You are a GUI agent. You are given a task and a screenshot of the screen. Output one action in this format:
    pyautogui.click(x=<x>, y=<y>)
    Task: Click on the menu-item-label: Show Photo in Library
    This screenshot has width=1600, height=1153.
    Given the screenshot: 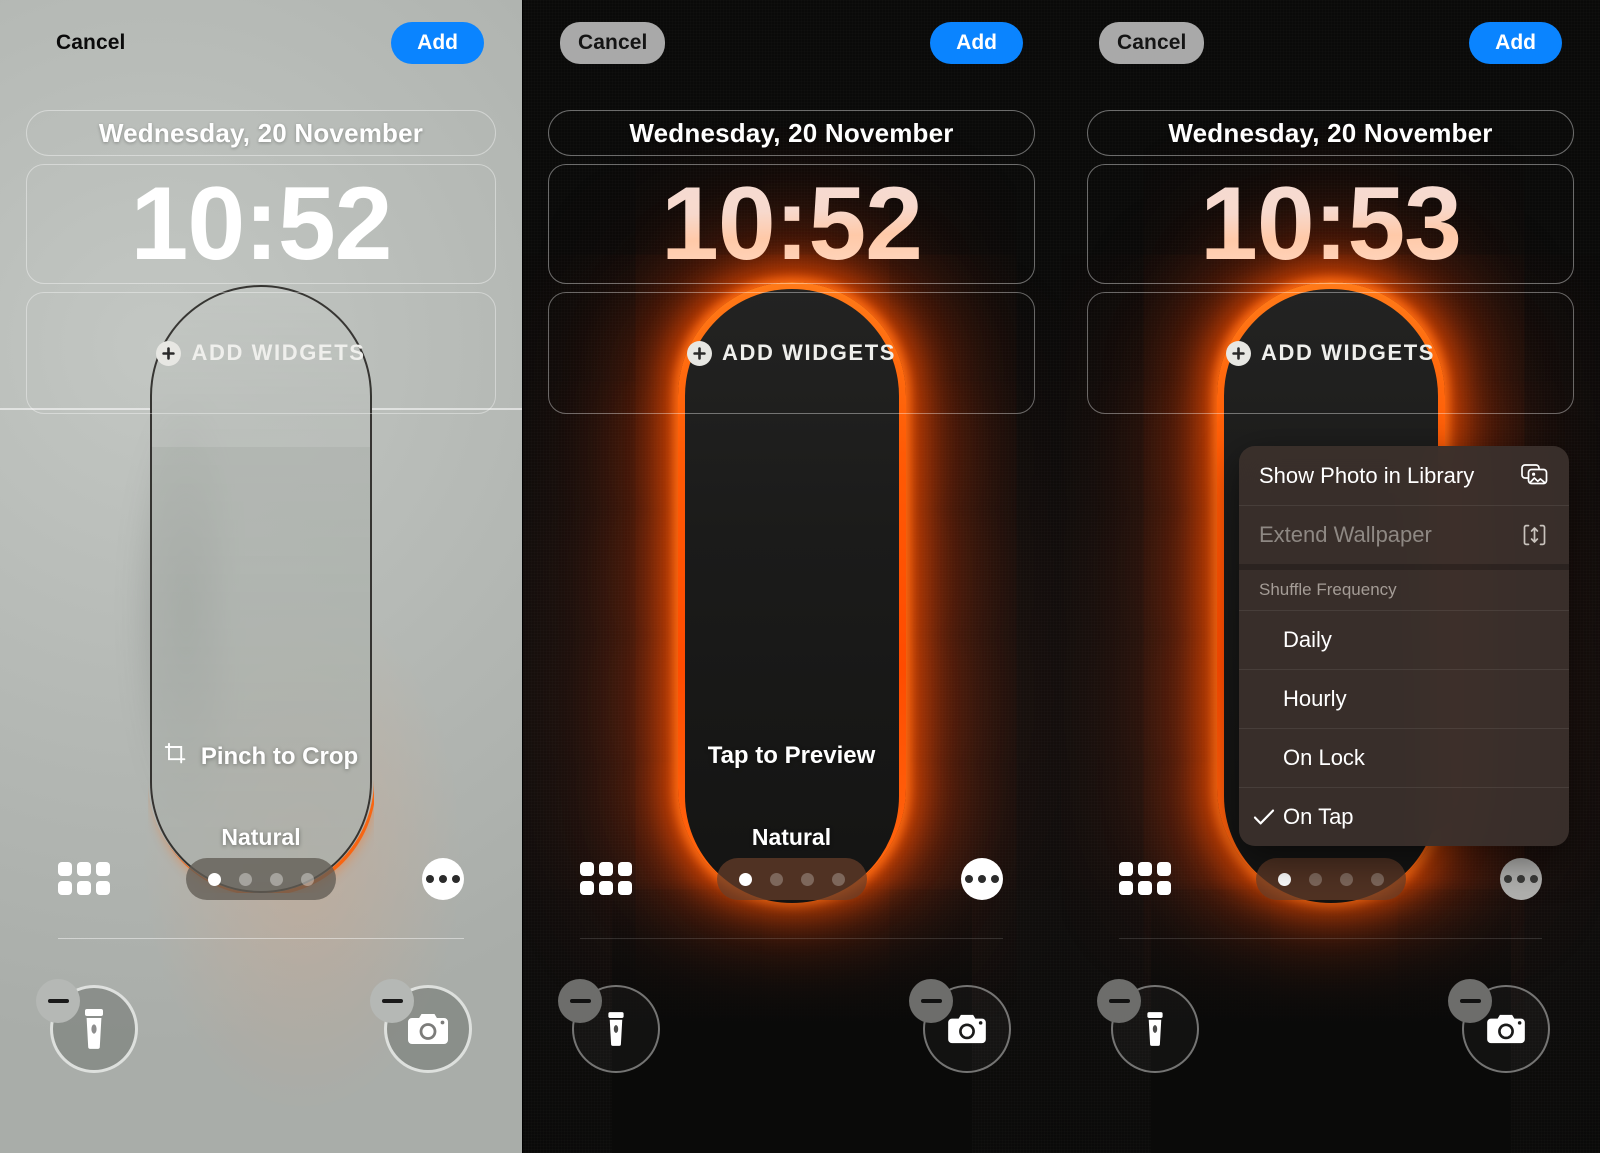 What is the action you would take?
    pyautogui.click(x=1367, y=475)
    